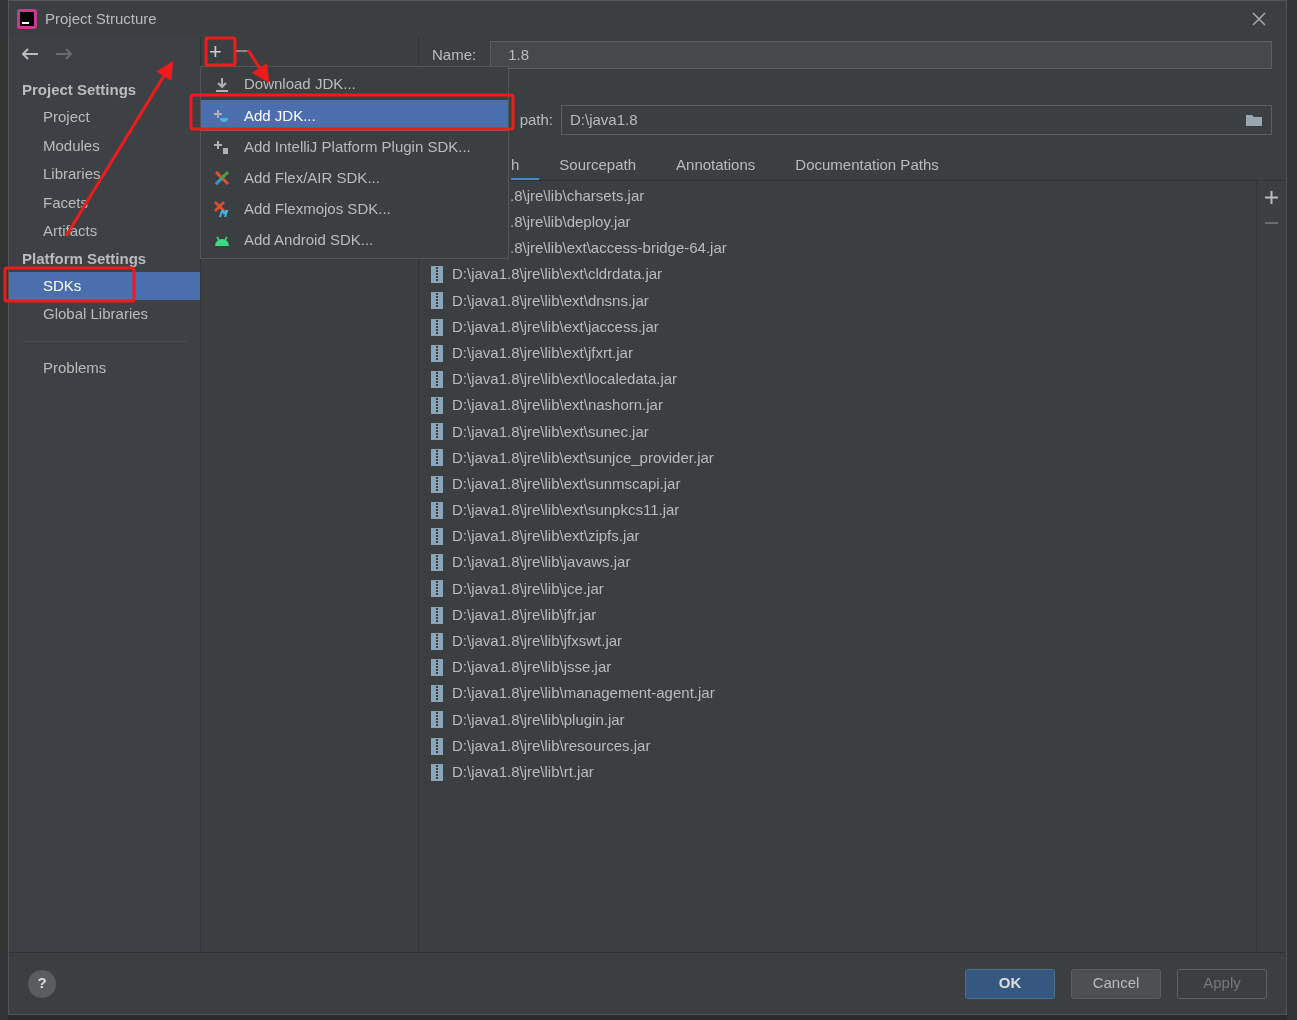 The height and width of the screenshot is (1020, 1297). I want to click on classpath-entry: D:\java1.8\jre\lib\rt.jar, so click(523, 772).